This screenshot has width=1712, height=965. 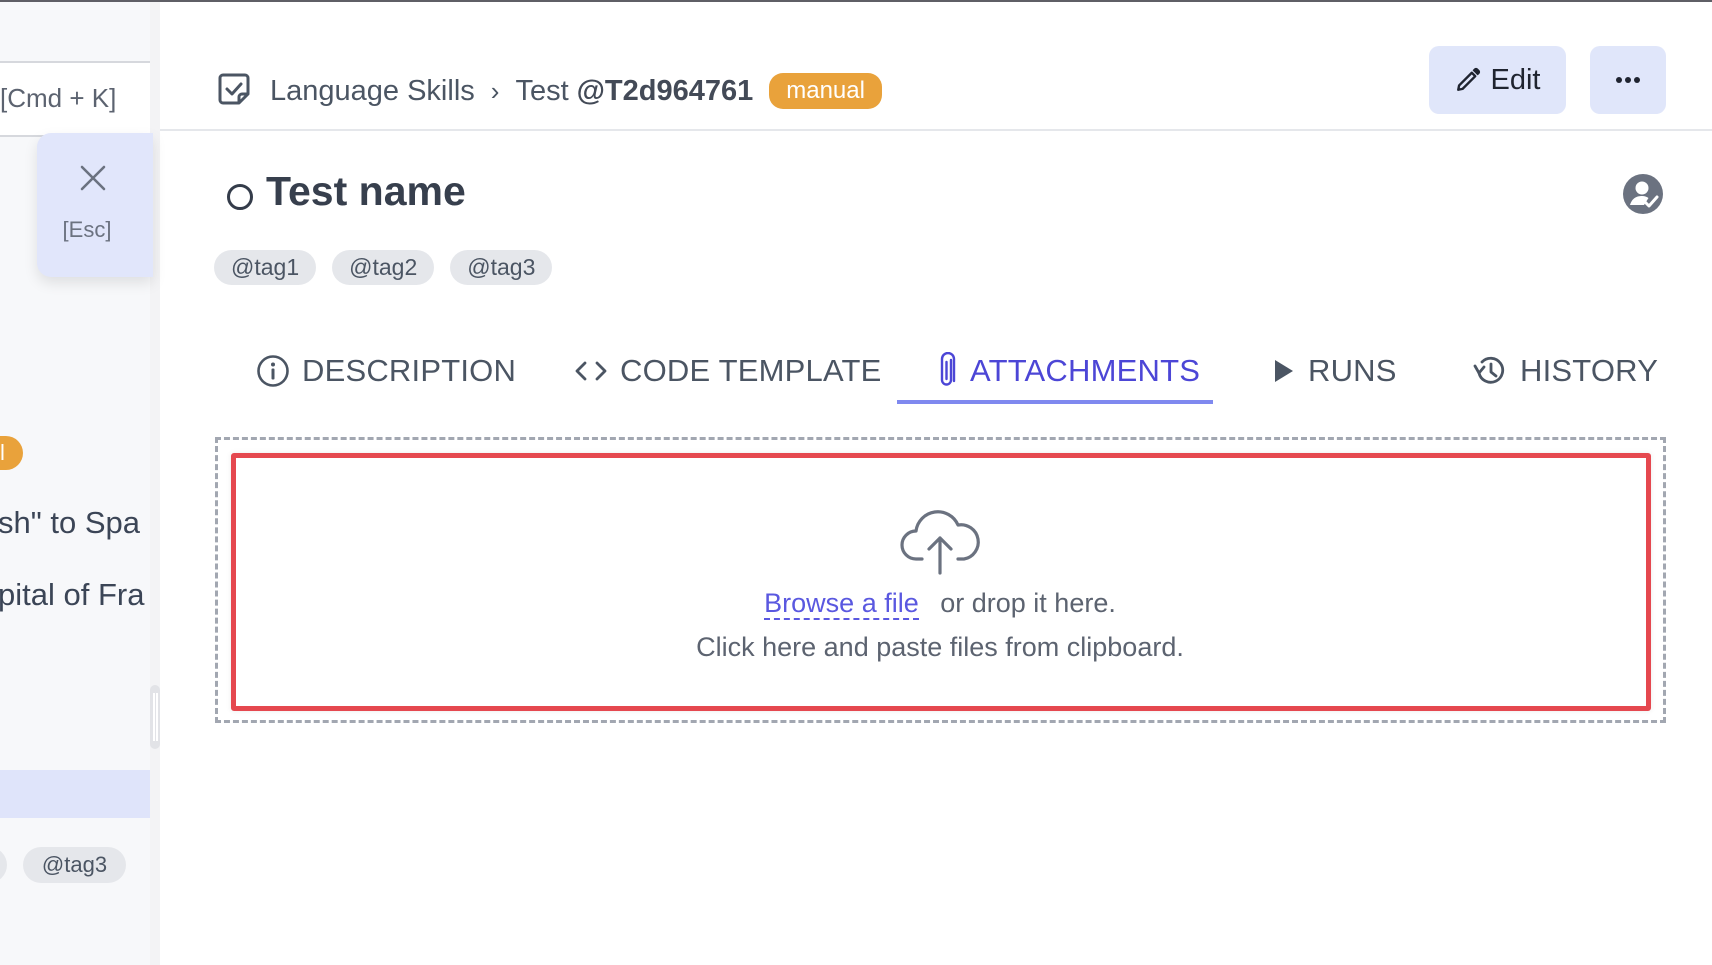 I want to click on sidebar-search-bar: [Cmd + K], so click(x=75, y=99).